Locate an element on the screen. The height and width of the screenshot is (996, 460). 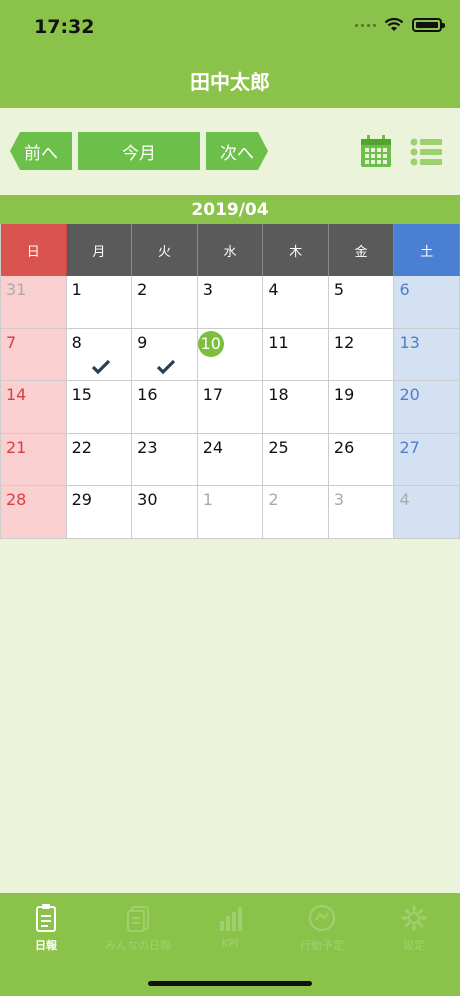
weekday-friday: 金 is located at coordinates (361, 250).